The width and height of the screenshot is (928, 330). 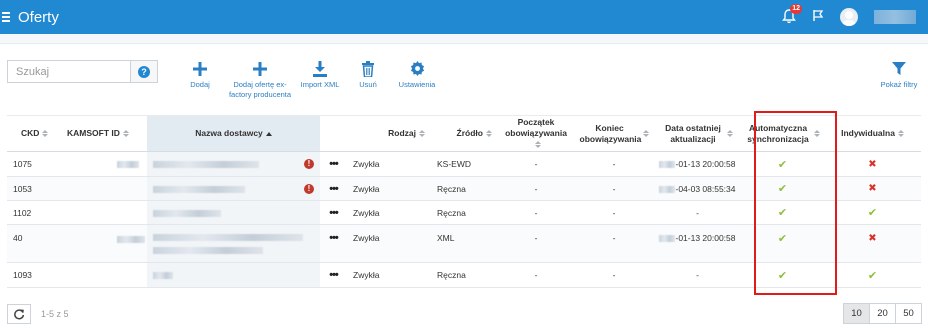 I want to click on page-size-option: 20, so click(x=882, y=313).